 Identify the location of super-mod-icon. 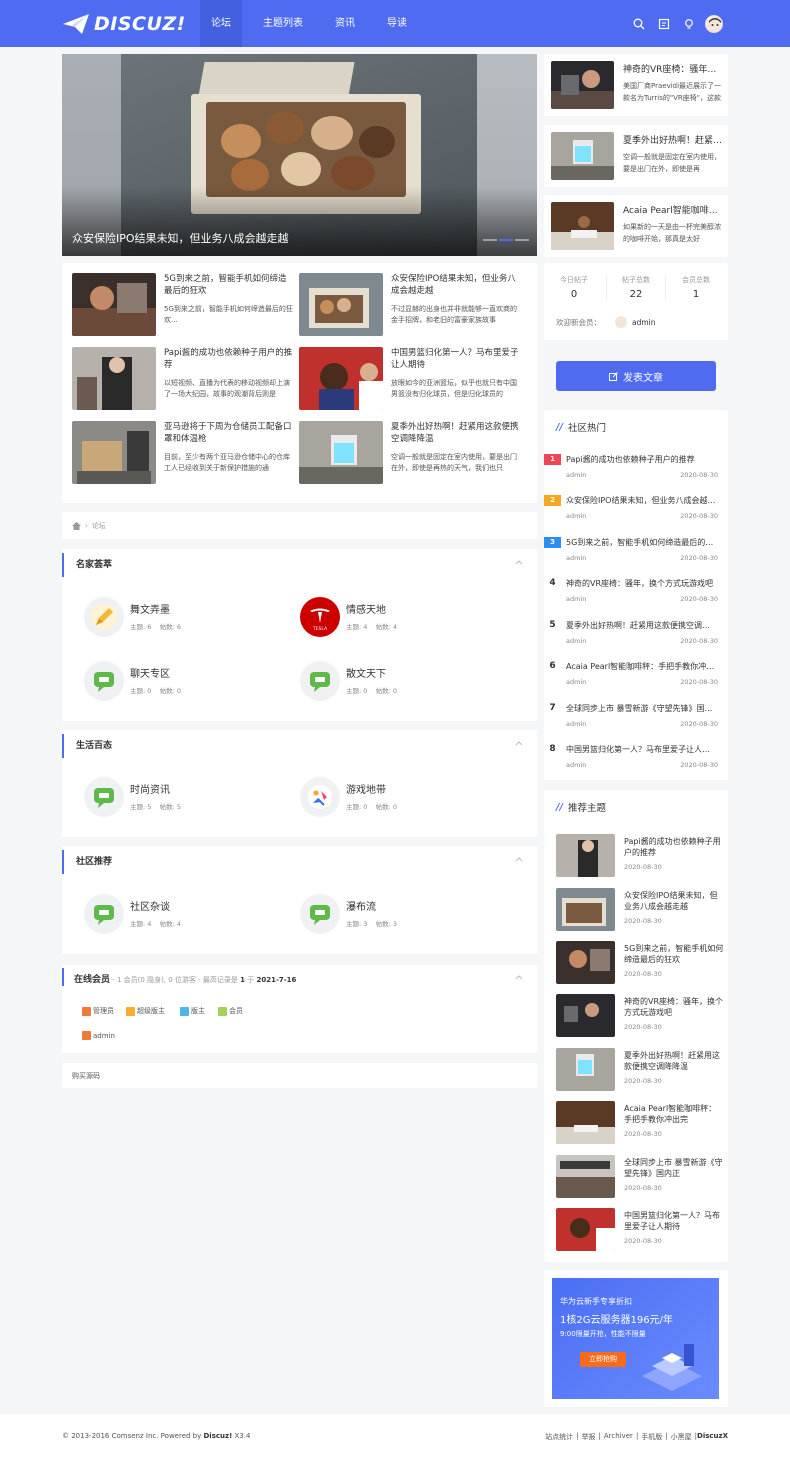
(130, 1011).